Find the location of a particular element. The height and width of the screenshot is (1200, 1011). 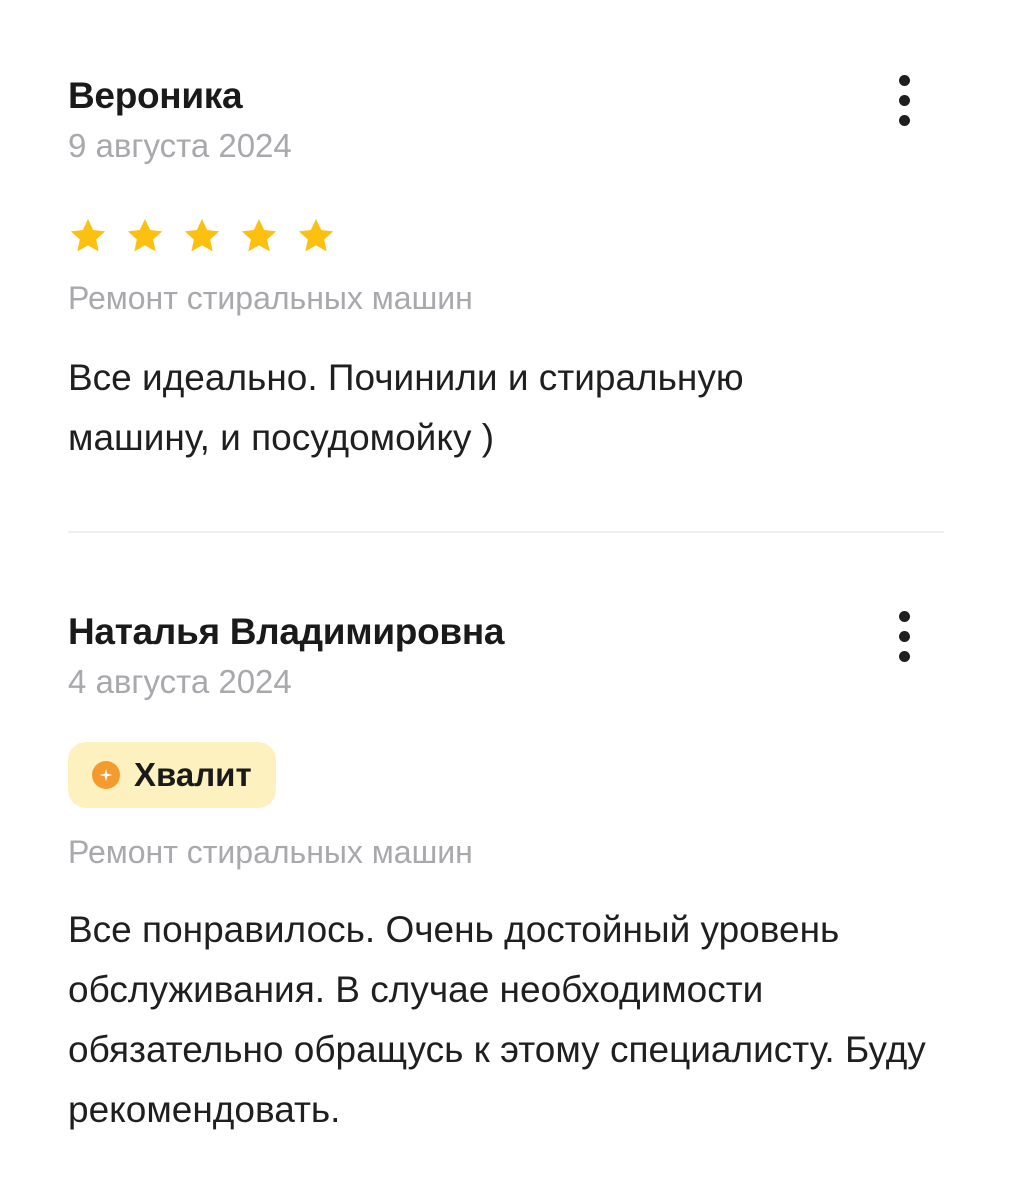

review-date: 9 августа 2024 is located at coordinates (180, 145).